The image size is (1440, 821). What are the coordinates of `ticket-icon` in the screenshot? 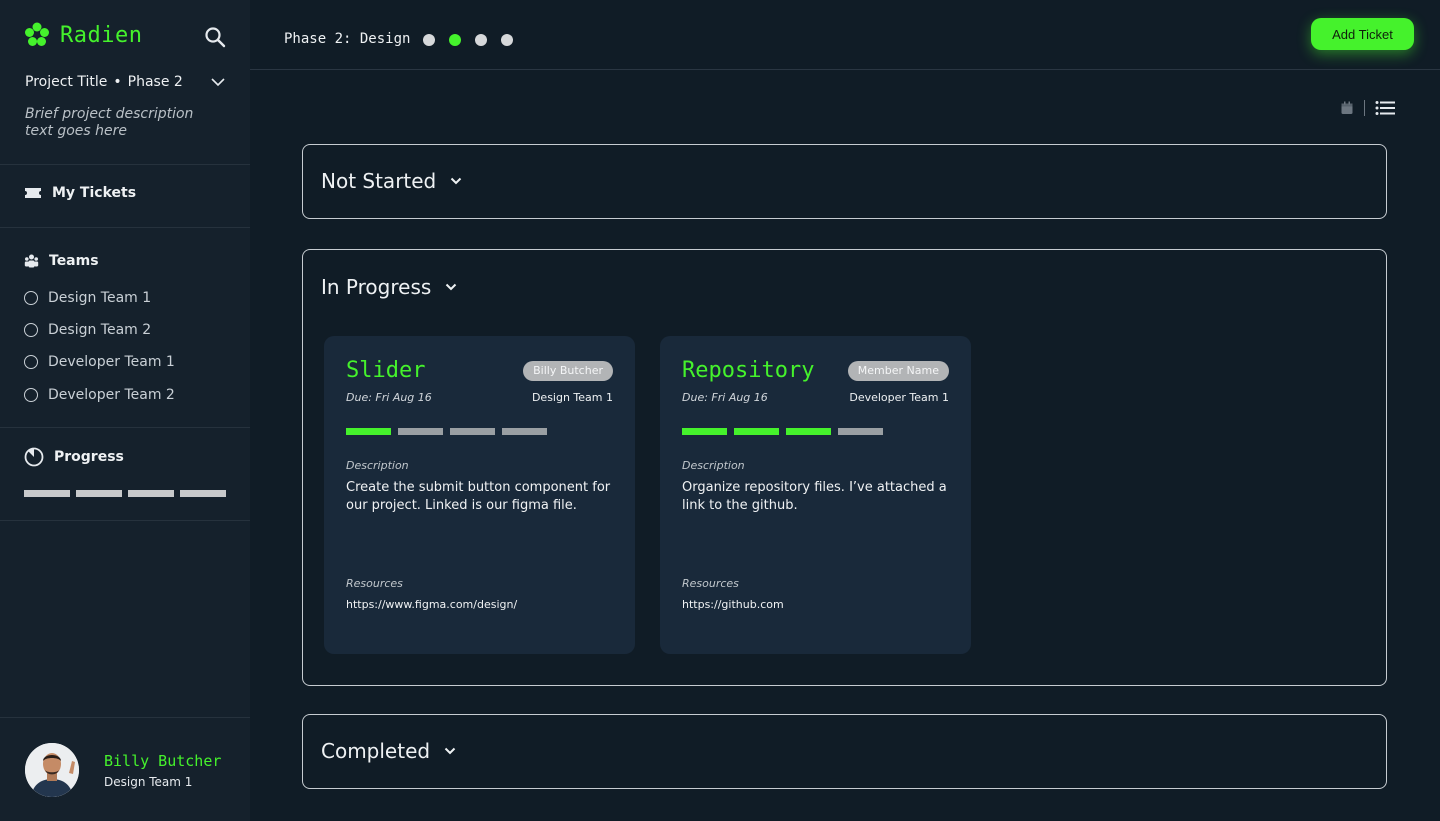 It's located at (33, 193).